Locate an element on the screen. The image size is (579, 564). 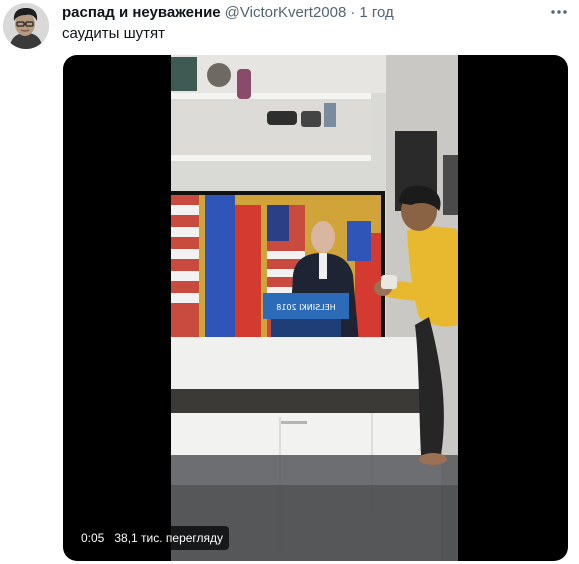
video-stats-overlay: 0:05 38,1 тис. перегляду is located at coordinates (152, 538).